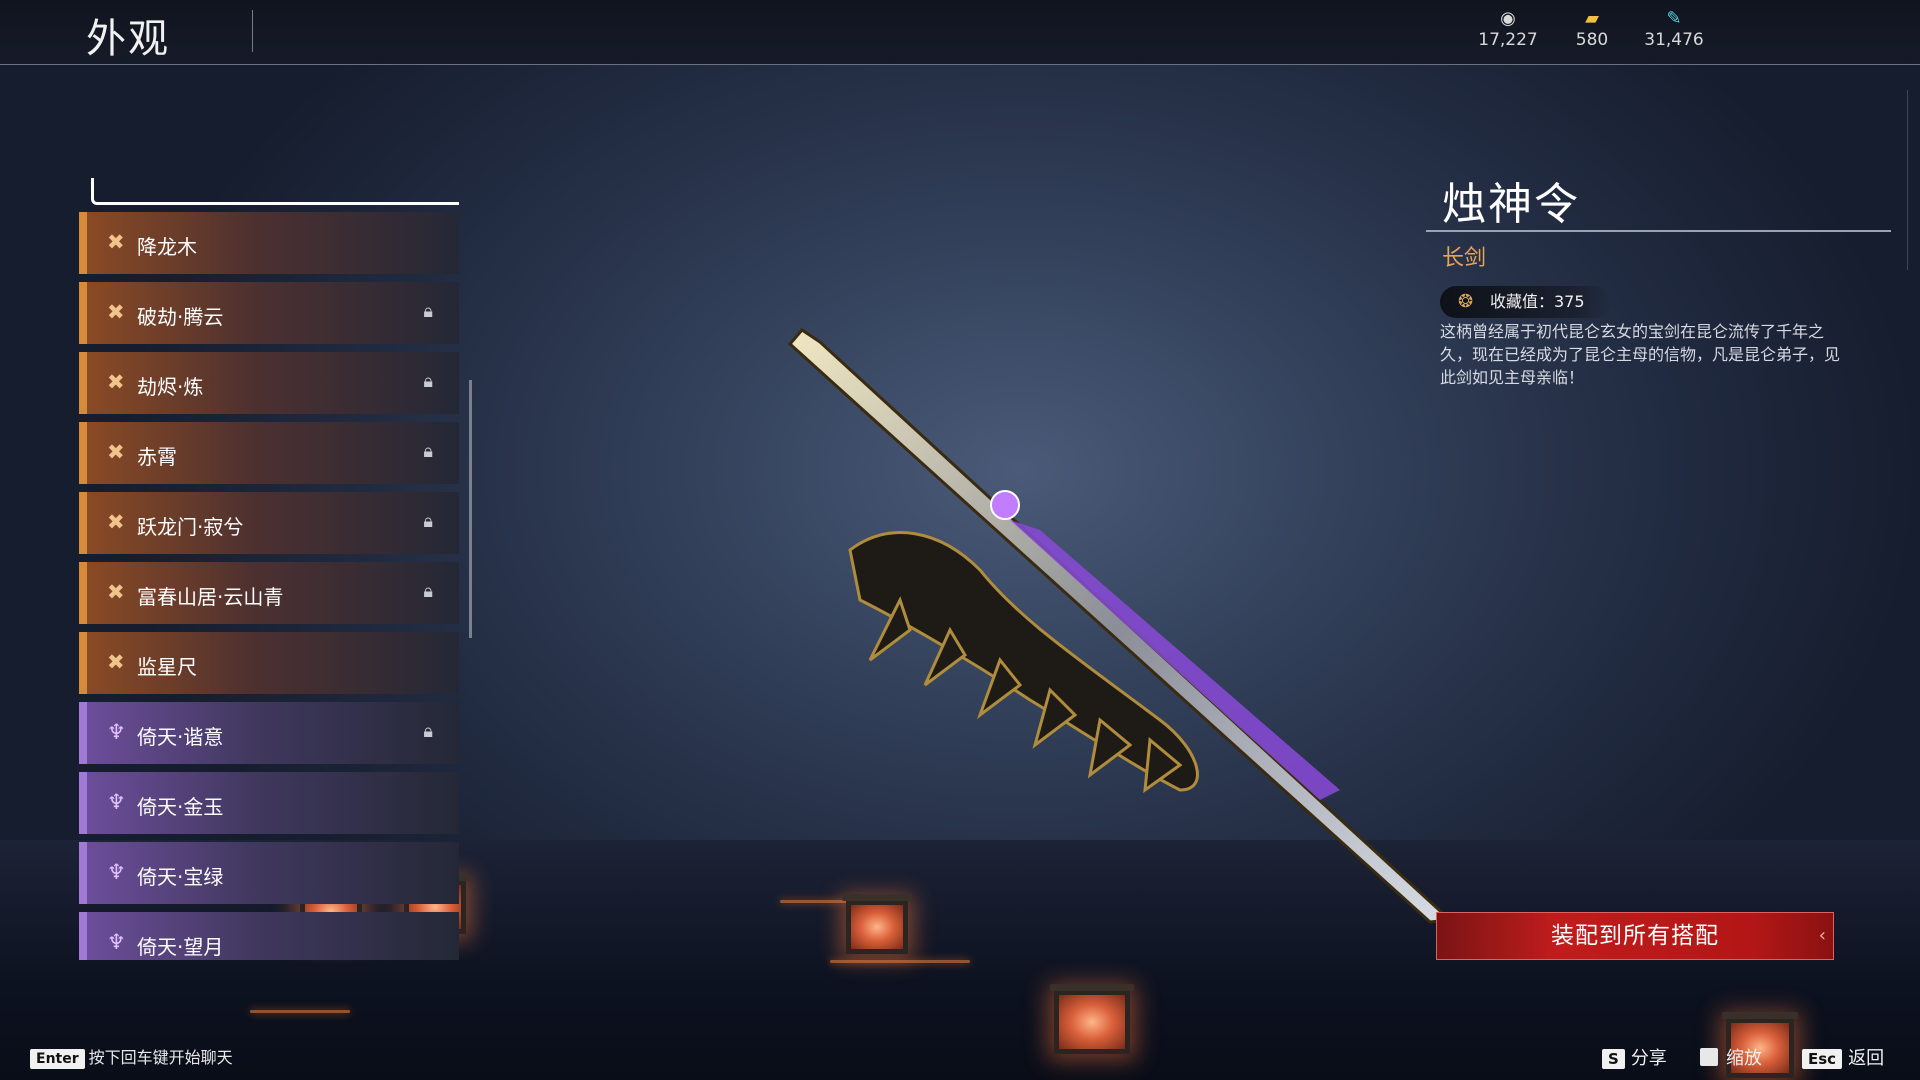  I want to click on currency-value: 580, so click(1592, 40).